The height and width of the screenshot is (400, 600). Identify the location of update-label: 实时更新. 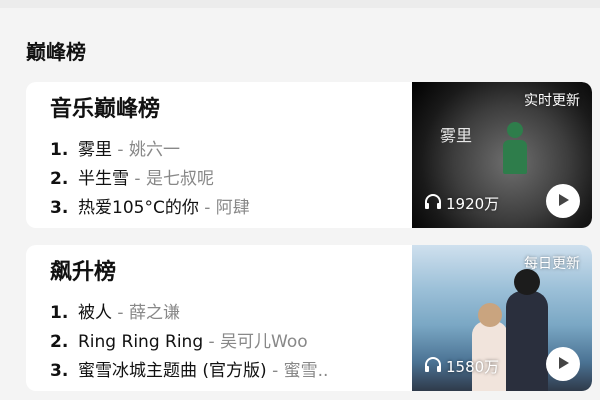
(552, 101).